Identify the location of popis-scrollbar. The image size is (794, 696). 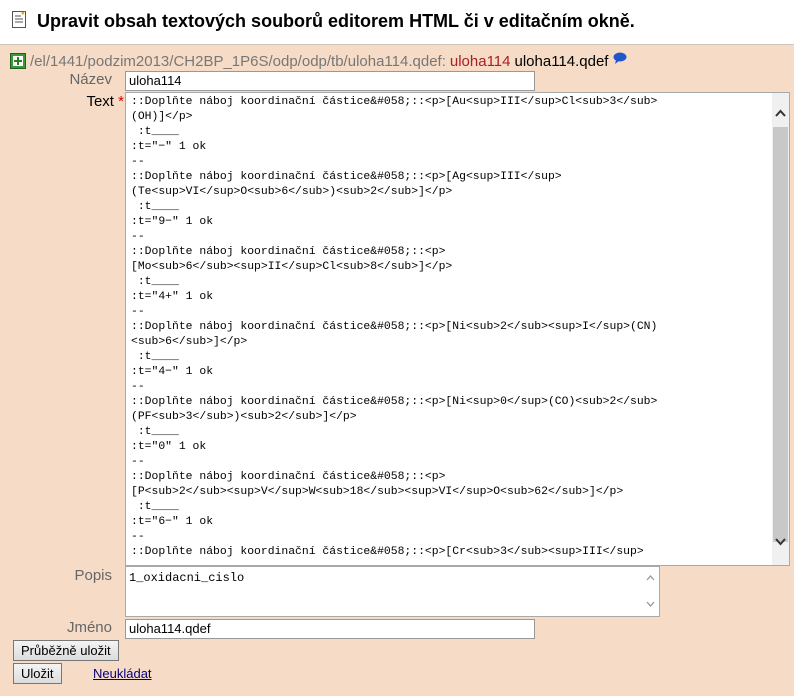
(650, 591).